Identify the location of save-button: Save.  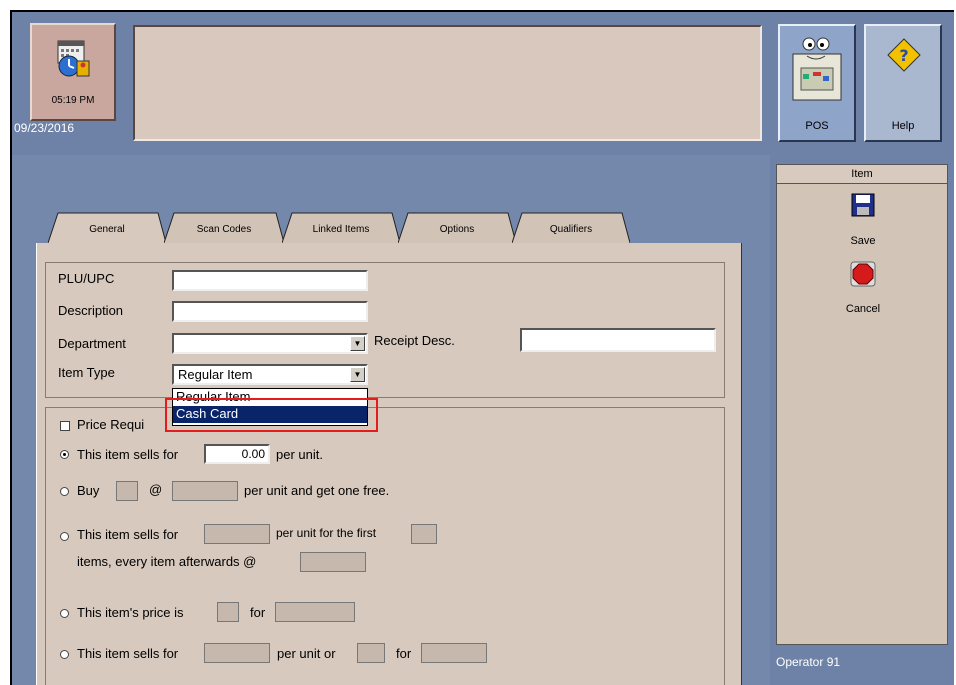
(863, 223).